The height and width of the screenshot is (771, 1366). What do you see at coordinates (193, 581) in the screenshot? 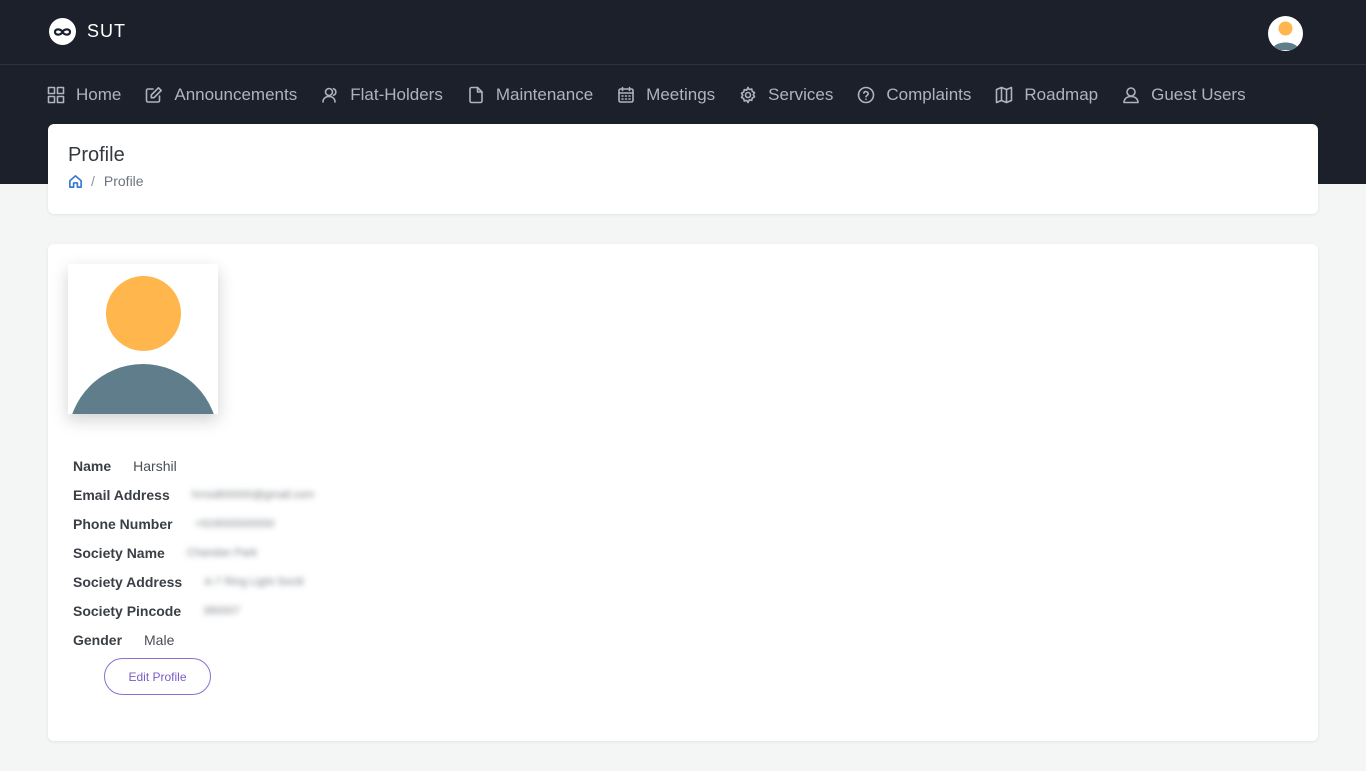
I see `field-society-address: Society Address A-7 Ring Light Sociti` at bounding box center [193, 581].